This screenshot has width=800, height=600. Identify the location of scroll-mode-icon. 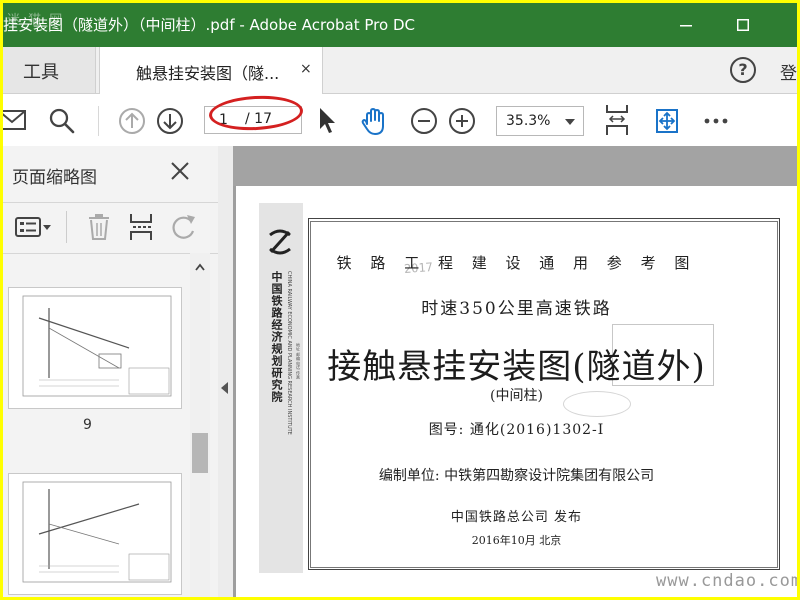
(667, 121).